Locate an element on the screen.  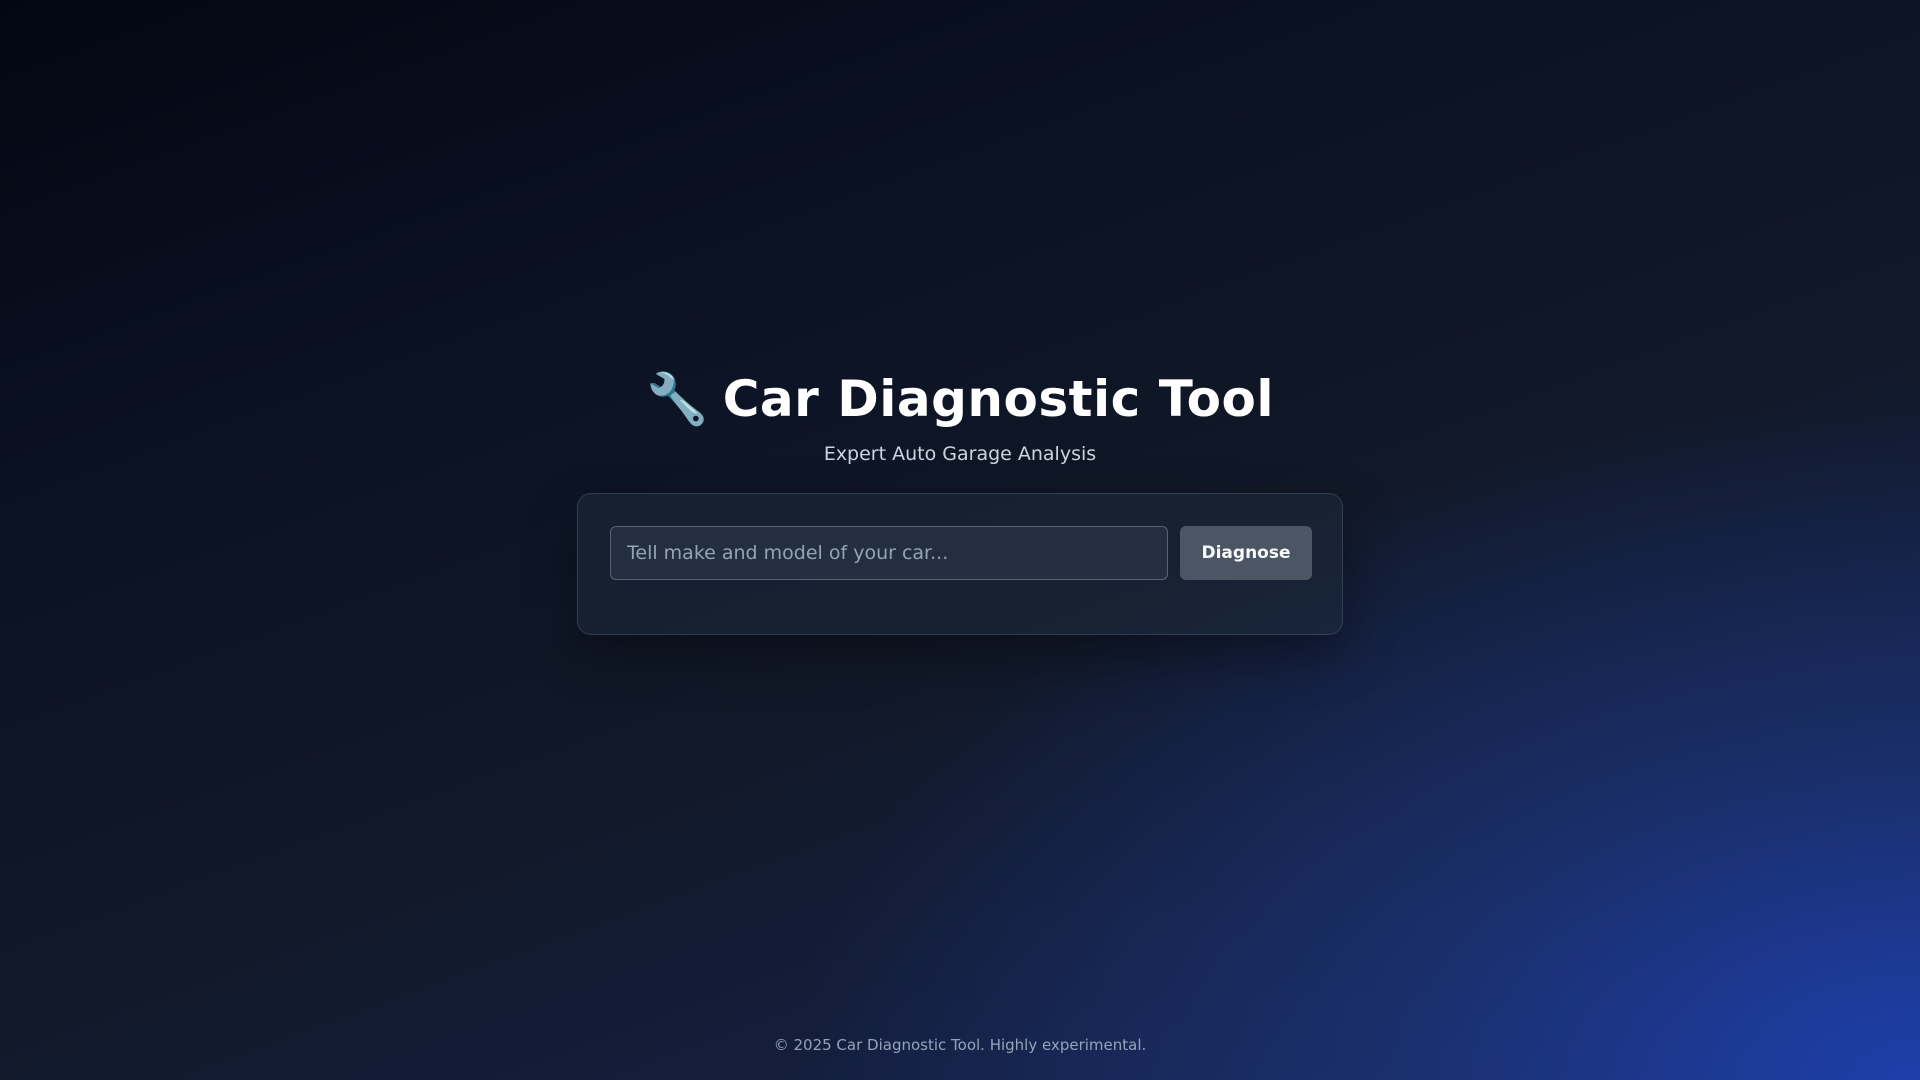
page-subtitle: Expert Auto Garage Analysis is located at coordinates (960, 454).